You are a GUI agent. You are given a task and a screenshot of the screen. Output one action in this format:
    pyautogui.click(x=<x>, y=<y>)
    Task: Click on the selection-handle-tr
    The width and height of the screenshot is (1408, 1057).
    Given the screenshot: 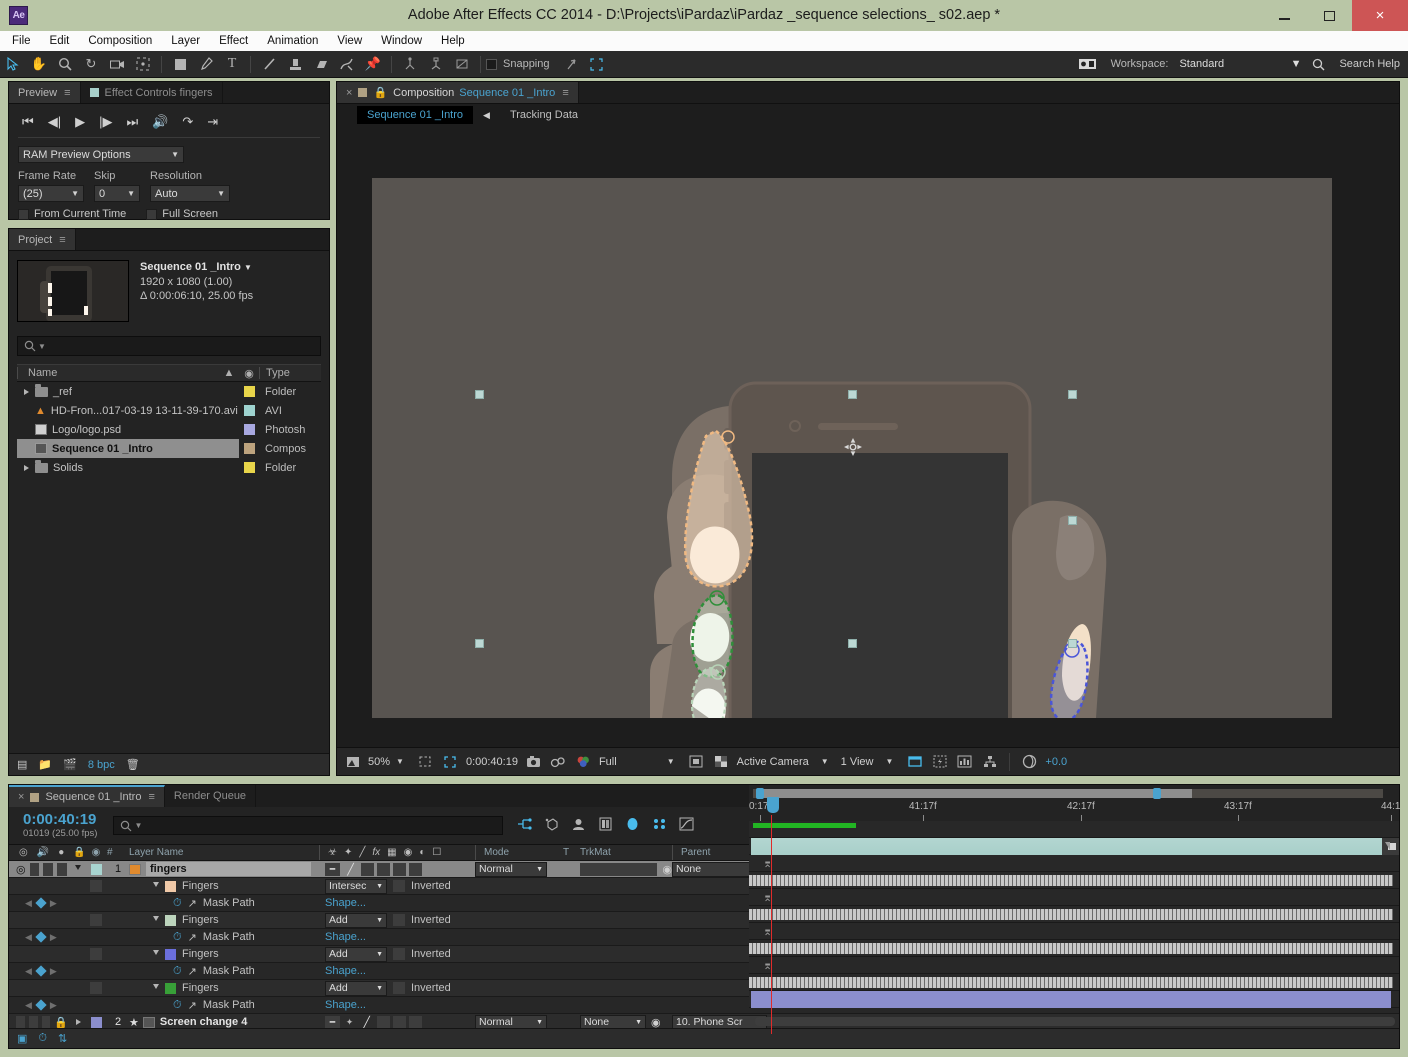 What is the action you would take?
    pyautogui.click(x=1072, y=394)
    